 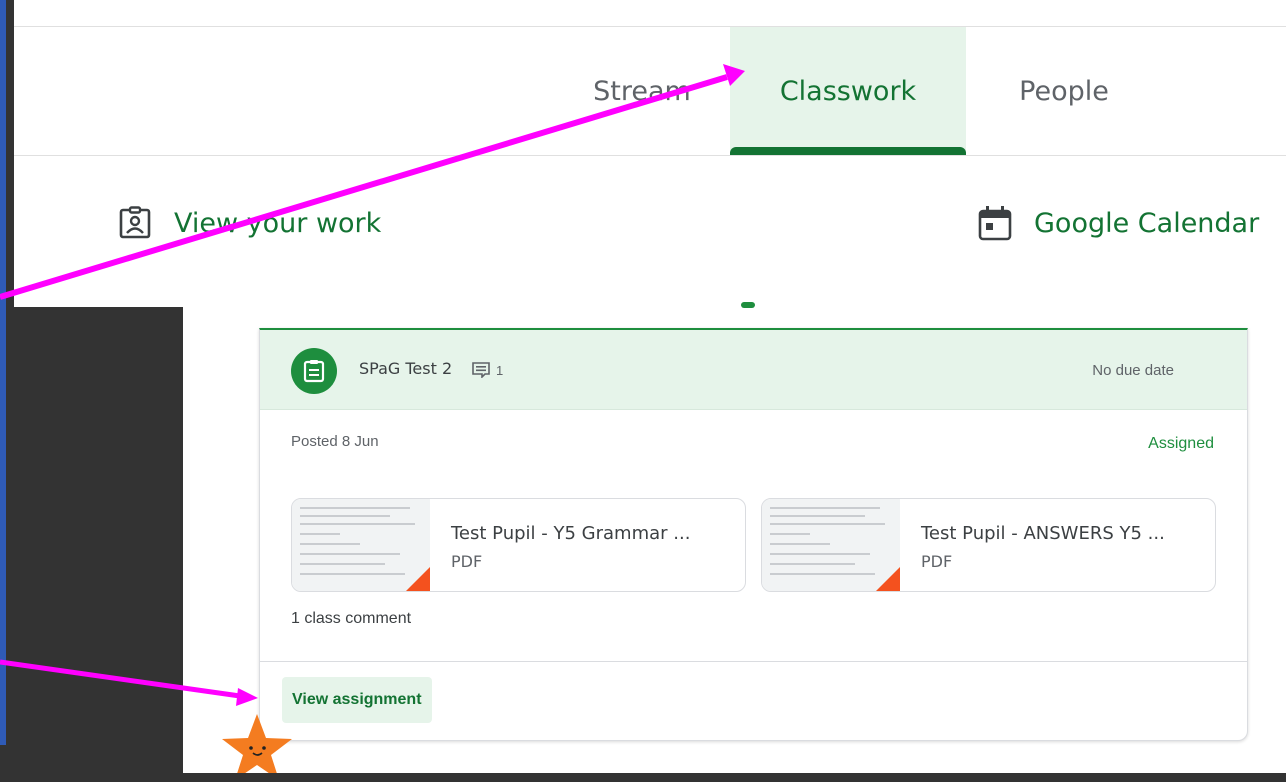 What do you see at coordinates (351, 619) in the screenshot?
I see `class-comment-link: 1 class comment` at bounding box center [351, 619].